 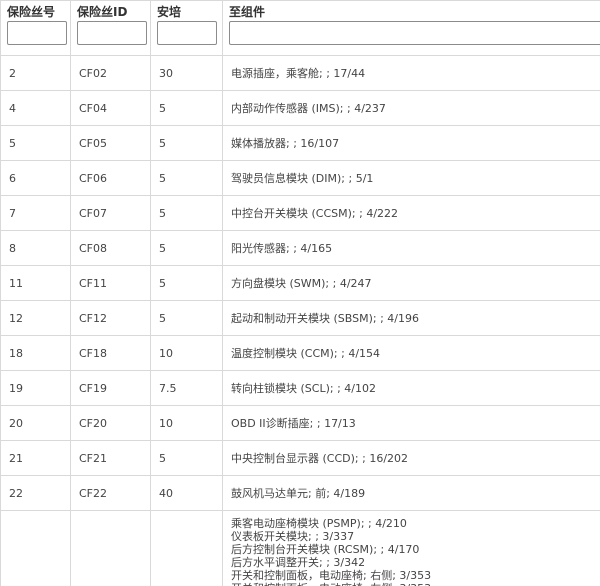 I want to click on fuse-id-cell: CF06, so click(x=110, y=178).